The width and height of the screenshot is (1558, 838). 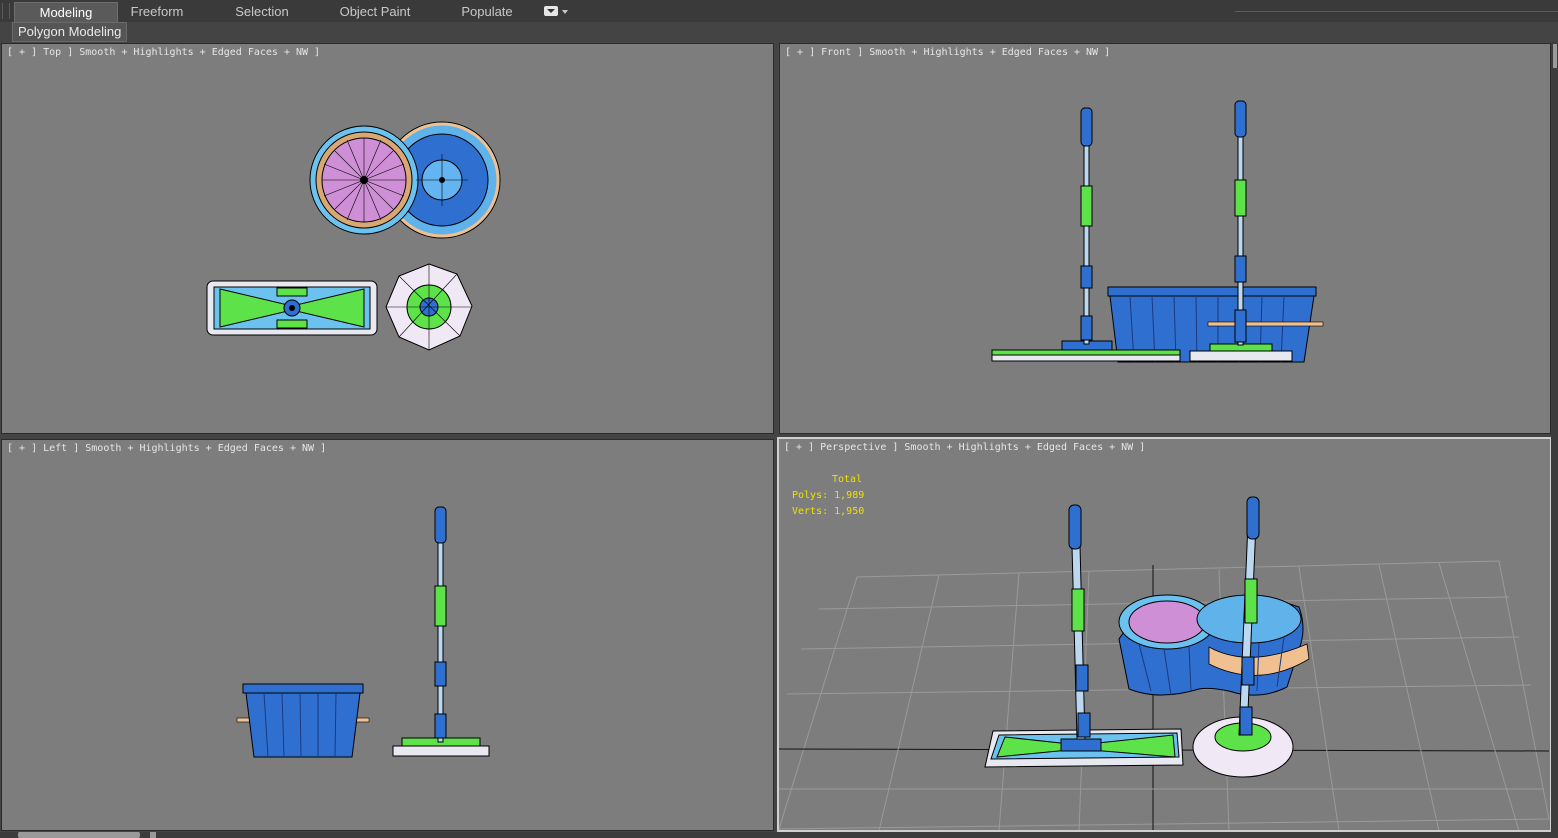 I want to click on ribbon-divider, so click(x=1396, y=11).